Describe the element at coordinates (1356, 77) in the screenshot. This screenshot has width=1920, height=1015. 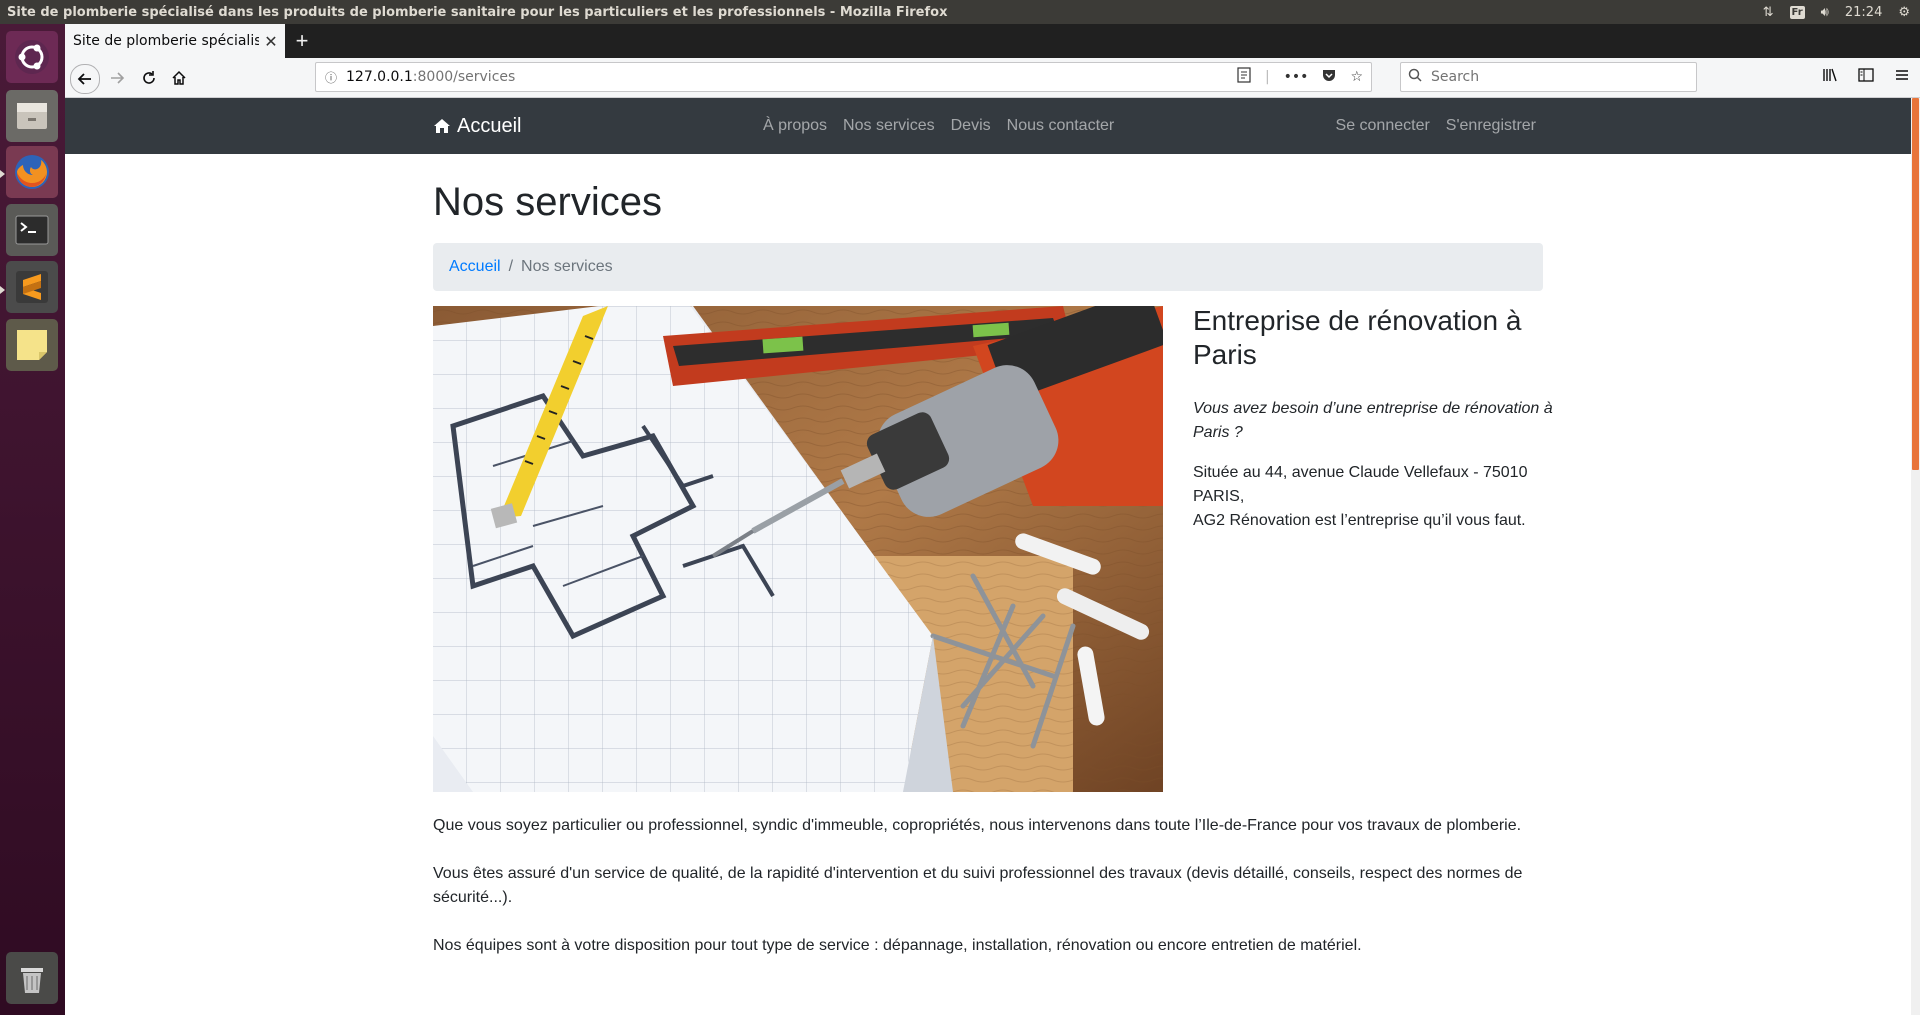
I see `bookmark-star-icon: ☆` at that location.